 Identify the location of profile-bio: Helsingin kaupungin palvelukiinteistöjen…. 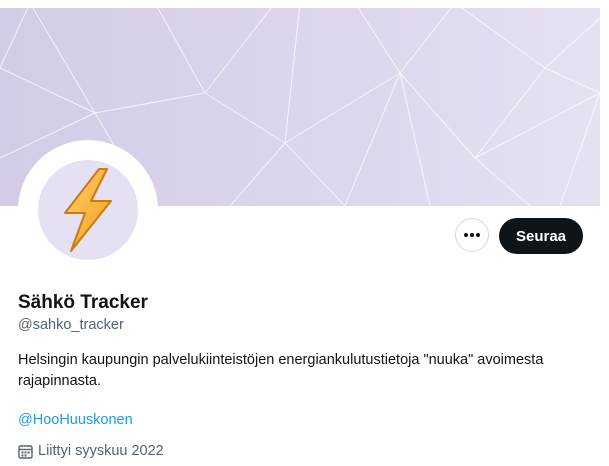
(281, 370).